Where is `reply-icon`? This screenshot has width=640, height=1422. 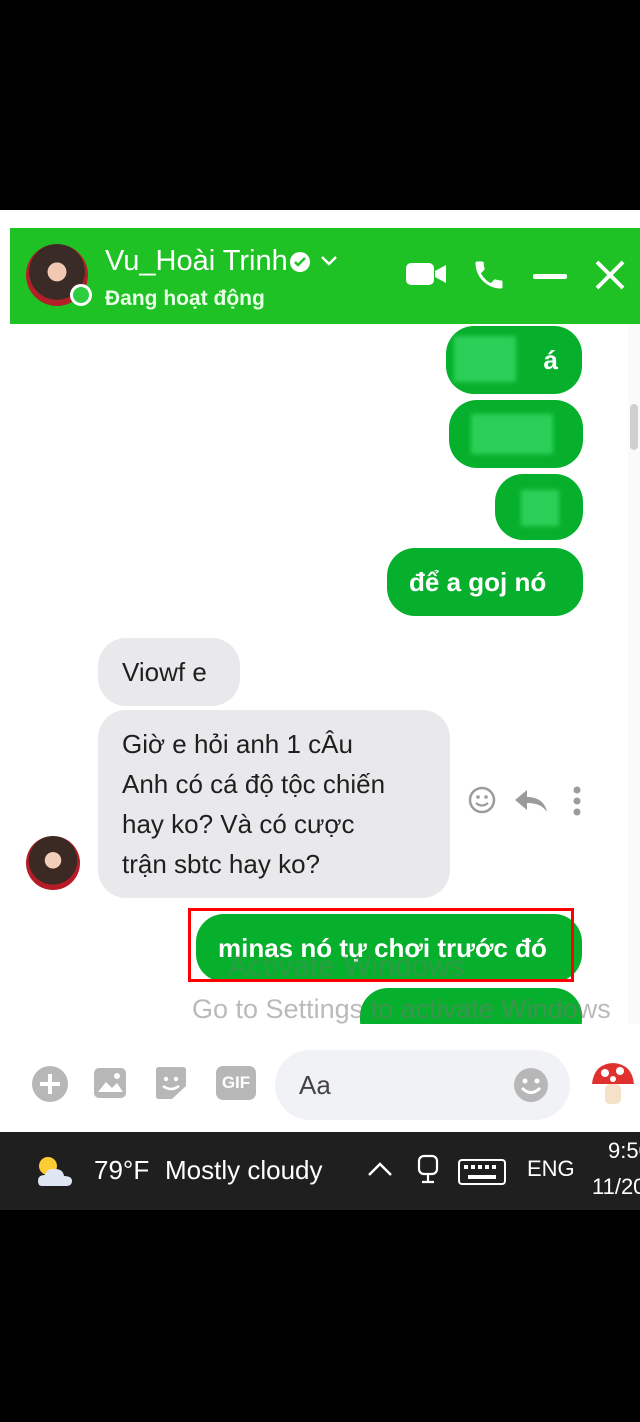
reply-icon is located at coordinates (531, 801).